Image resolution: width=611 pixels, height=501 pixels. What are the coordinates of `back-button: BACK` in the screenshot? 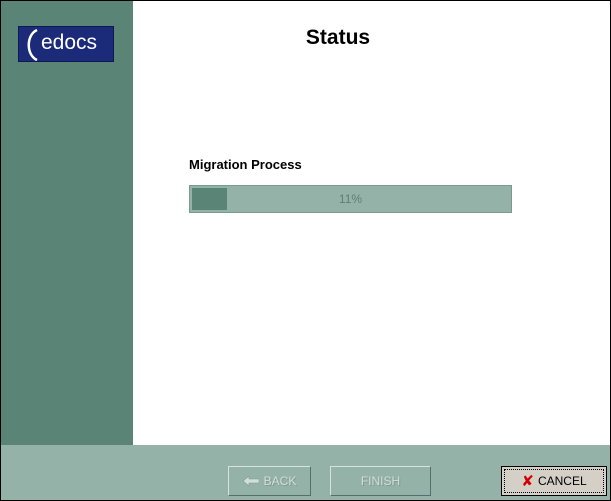 It's located at (269, 481).